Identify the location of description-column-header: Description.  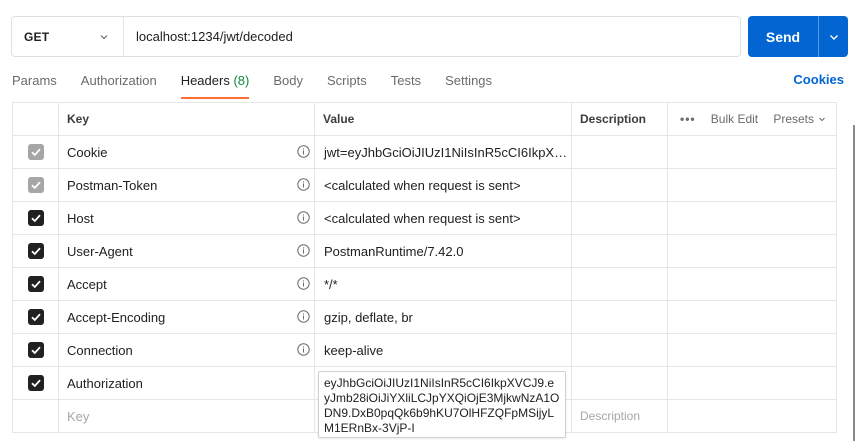
(619, 119).